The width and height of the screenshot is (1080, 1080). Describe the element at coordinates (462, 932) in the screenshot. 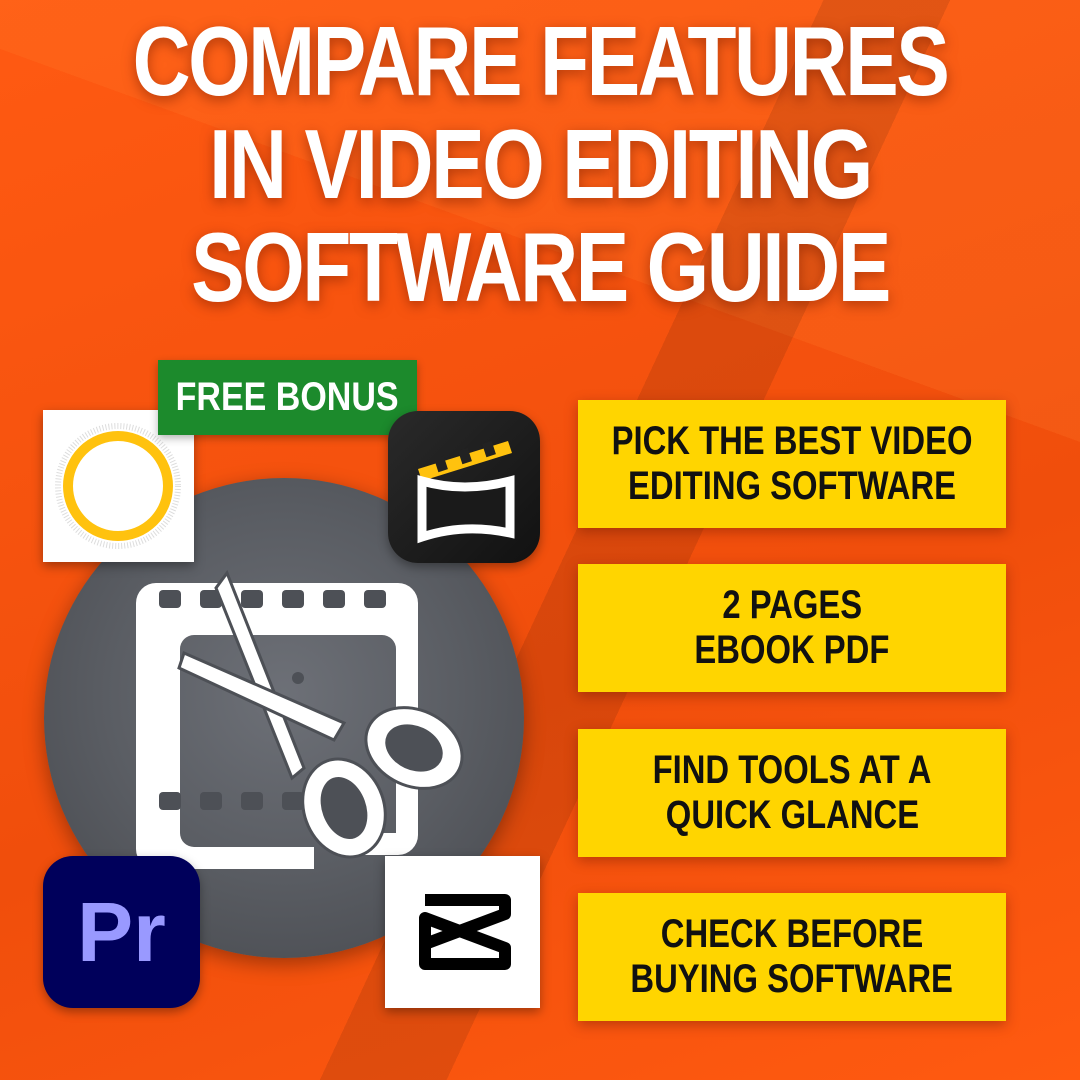

I see `capcut-icon` at that location.